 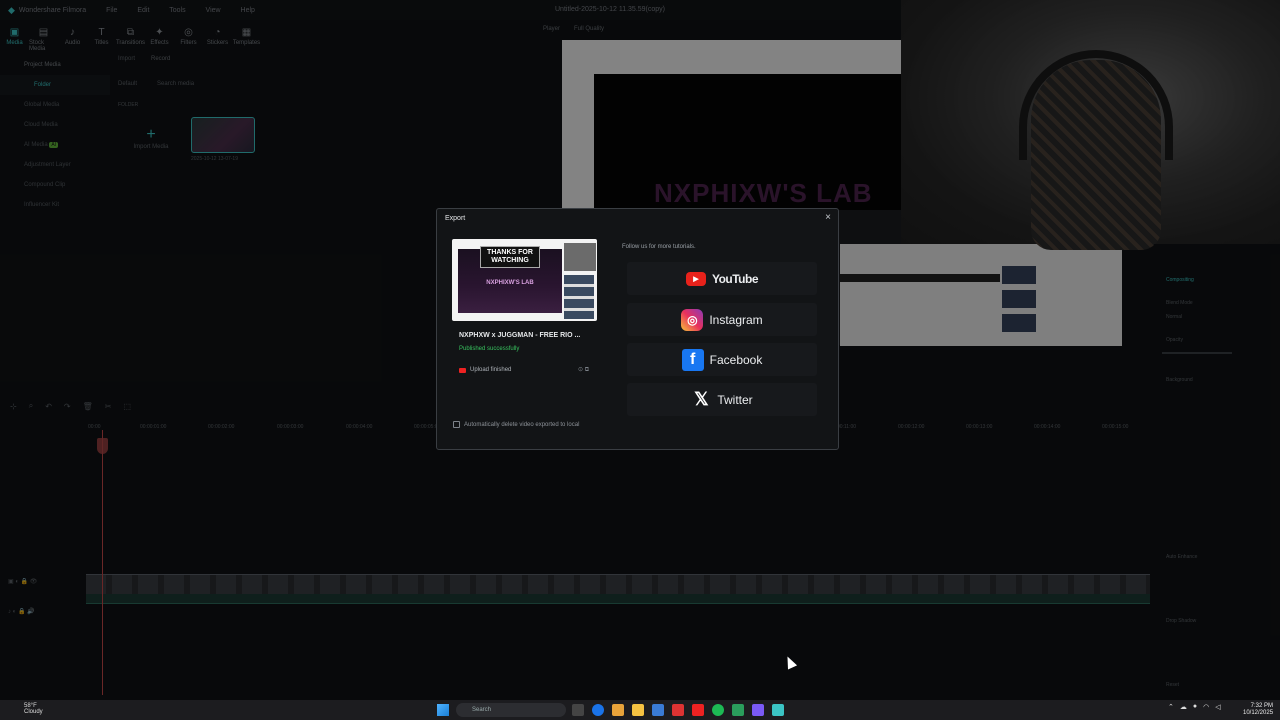 I want to click on preview-sidebar, so click(x=579, y=297).